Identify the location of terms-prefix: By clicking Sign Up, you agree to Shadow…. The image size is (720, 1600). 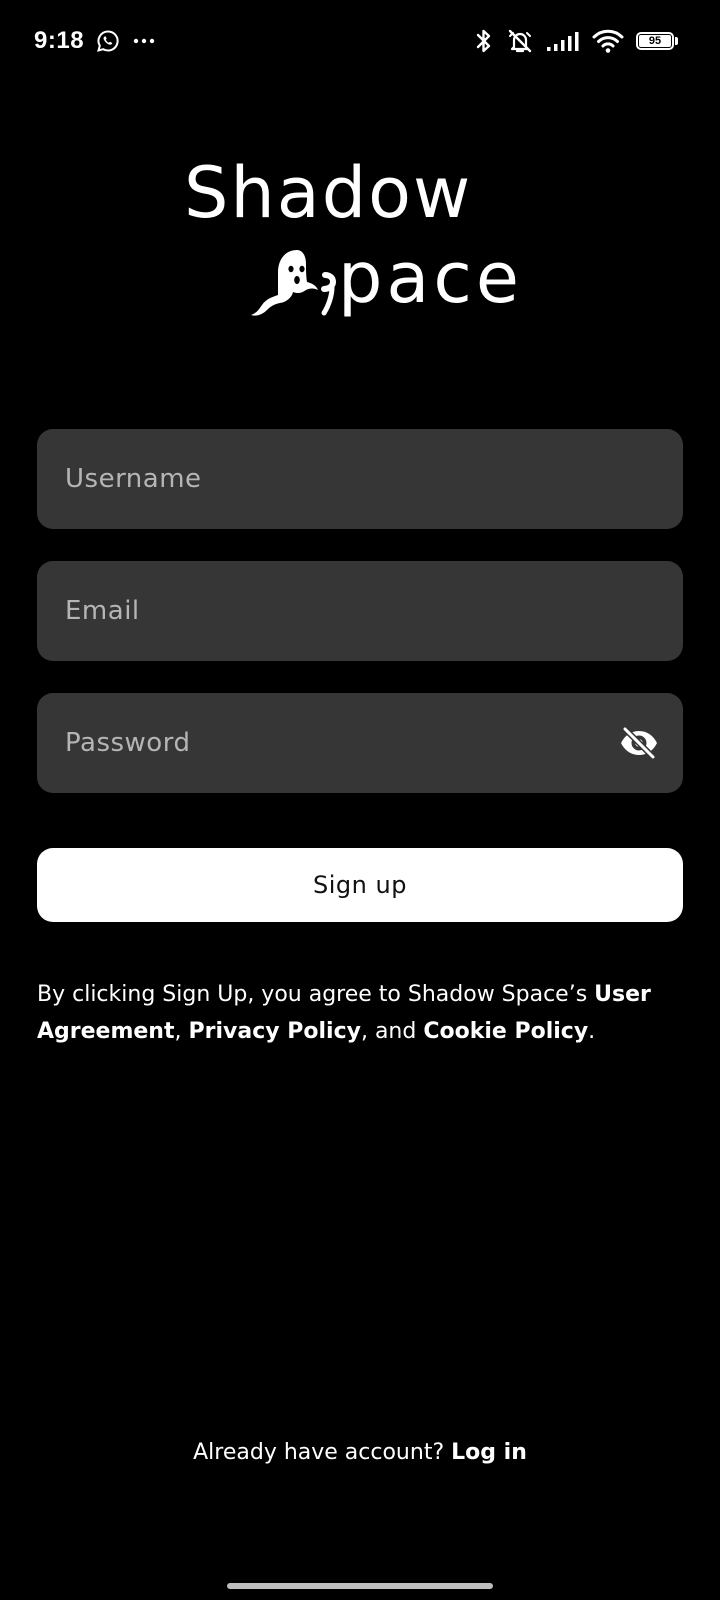
(316, 994).